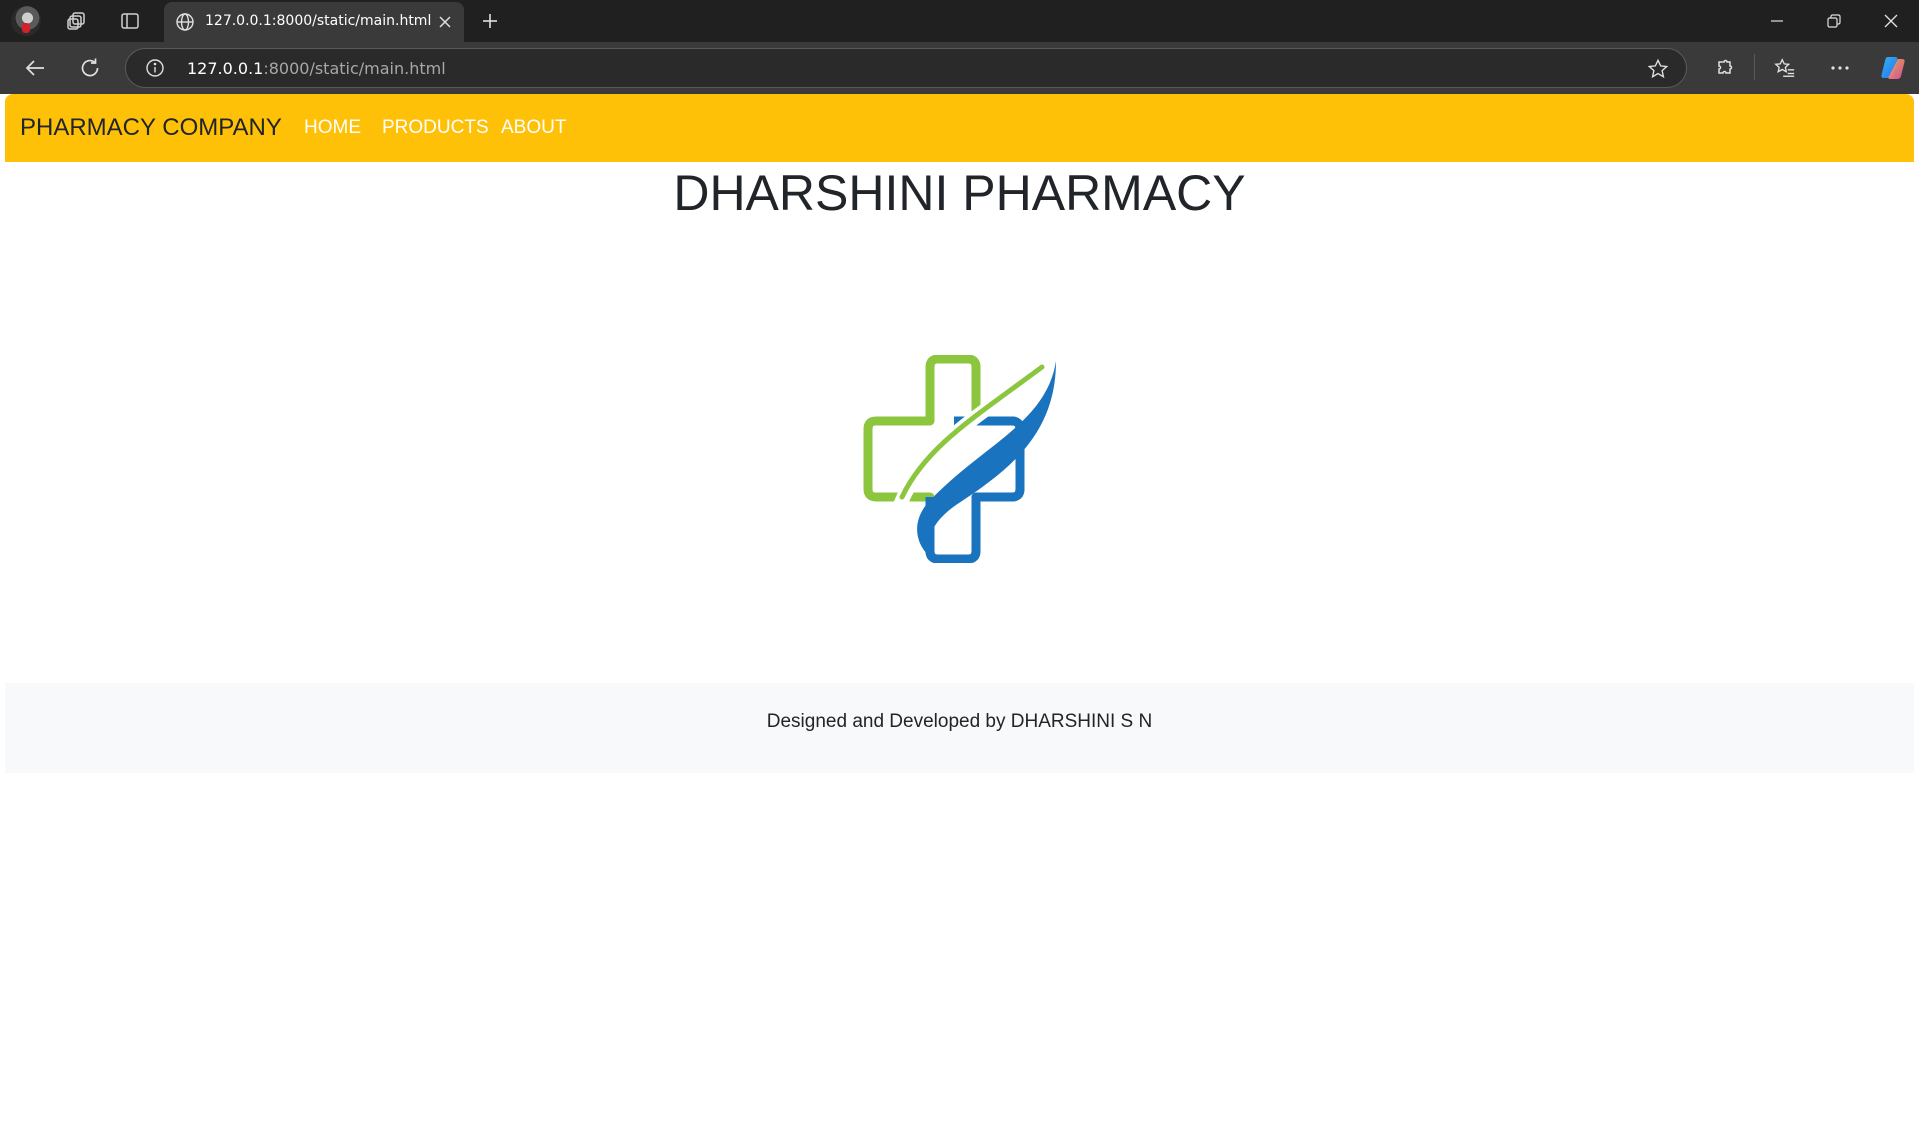 The height and width of the screenshot is (1126, 1919). Describe the element at coordinates (130, 21) in the screenshot. I see `vertical-tabs-icon` at that location.